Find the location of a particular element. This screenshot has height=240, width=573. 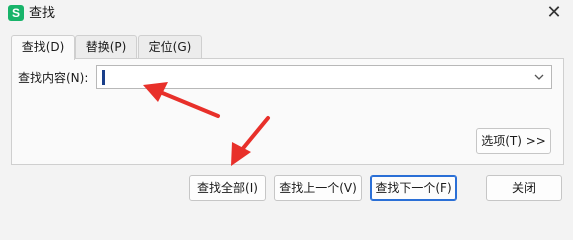

window-title: 查找 is located at coordinates (42, 13).